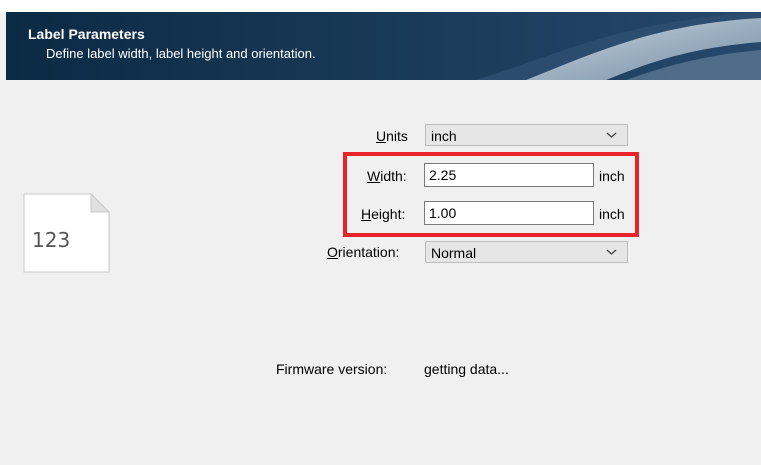  What do you see at coordinates (51, 240) in the screenshot?
I see `label-preview-text: 123` at bounding box center [51, 240].